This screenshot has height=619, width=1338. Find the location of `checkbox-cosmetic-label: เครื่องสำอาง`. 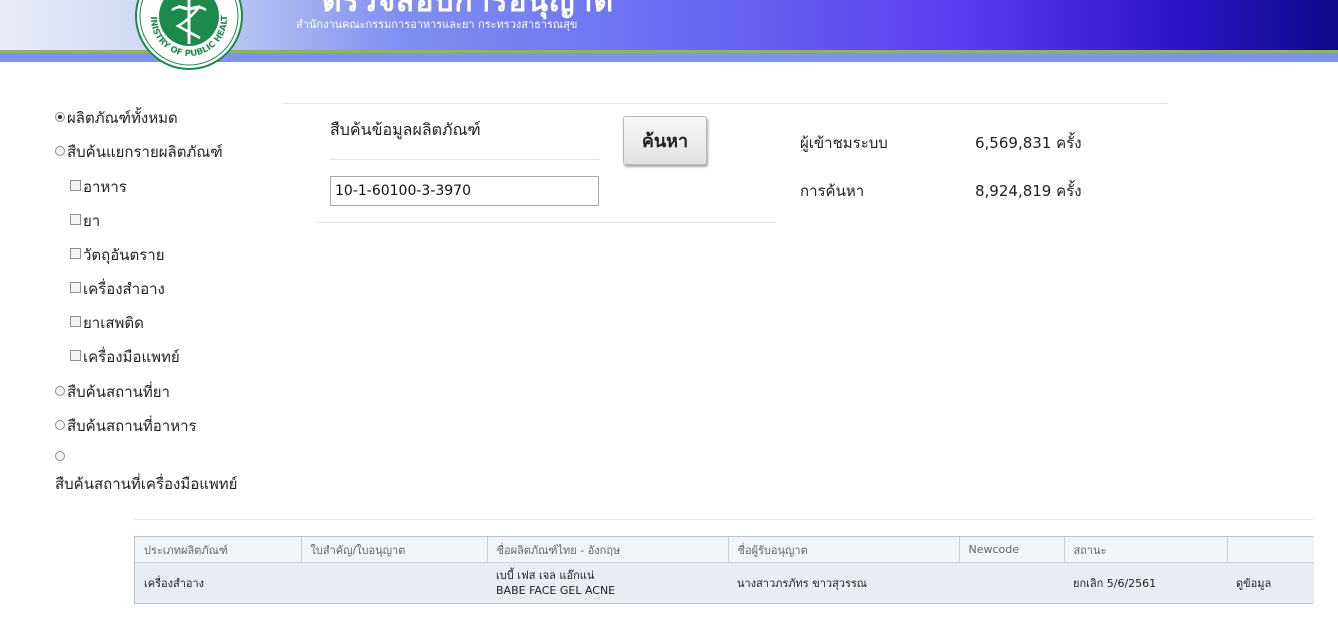

checkbox-cosmetic-label: เครื่องสำอาง is located at coordinates (124, 289).